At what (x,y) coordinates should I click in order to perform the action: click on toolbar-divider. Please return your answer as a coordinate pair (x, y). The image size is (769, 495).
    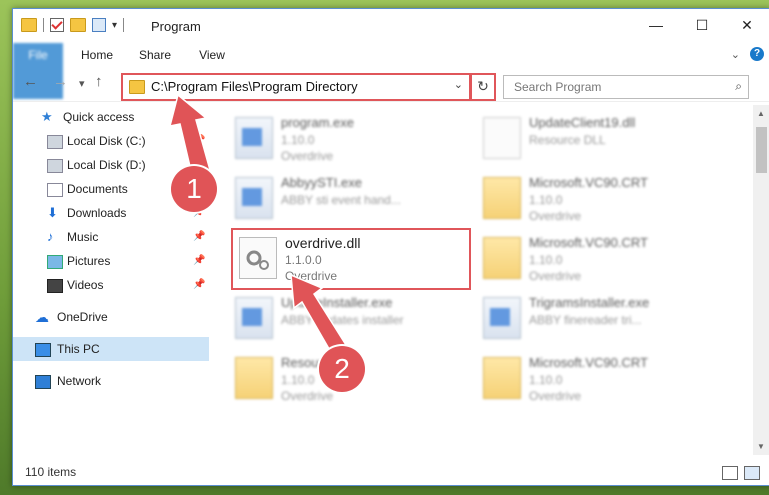
    Looking at the image, I should click on (124, 25).